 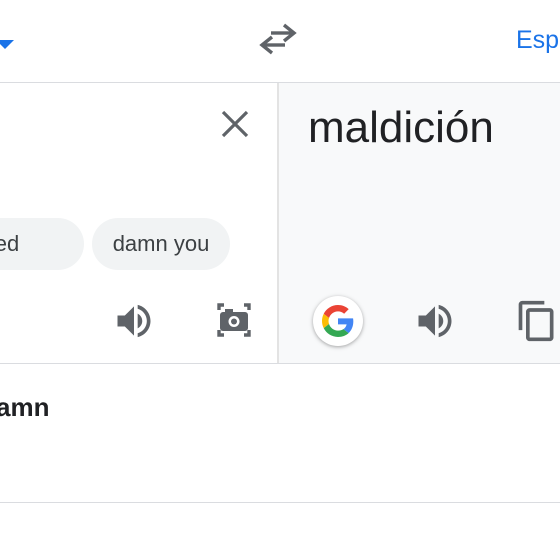 I want to click on language-bar: Esp, so click(x=280, y=41).